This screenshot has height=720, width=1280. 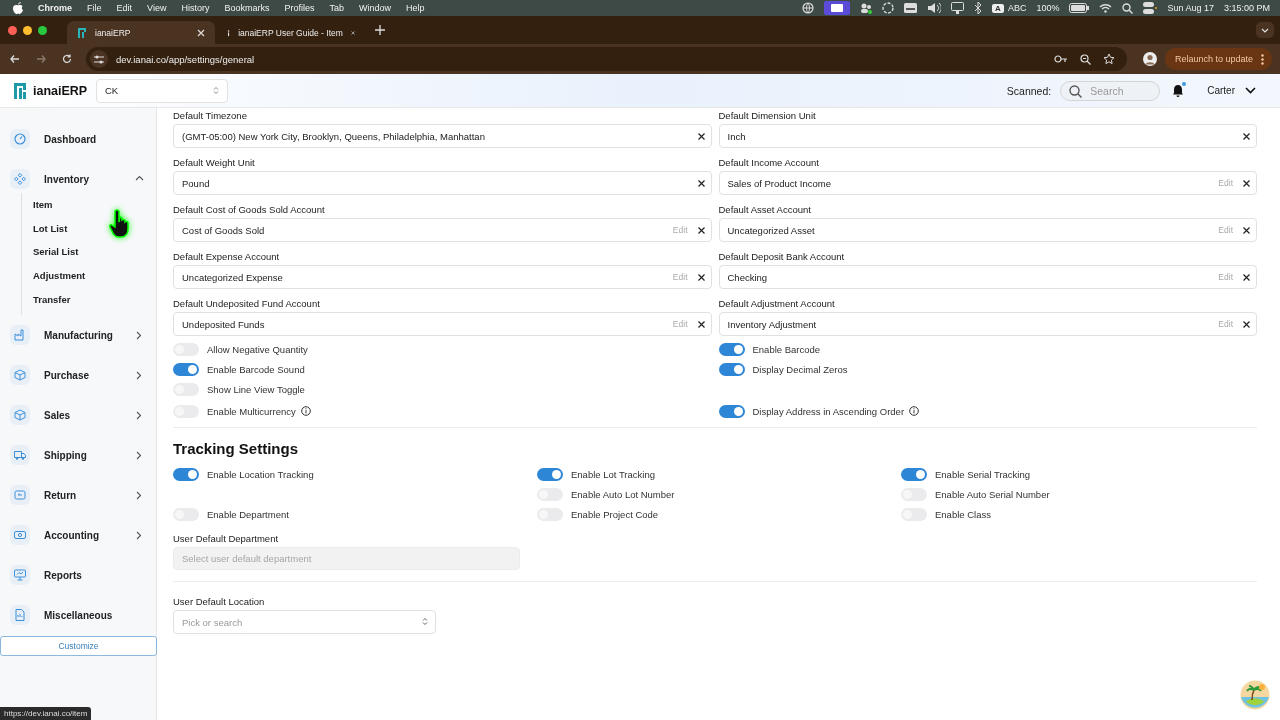 What do you see at coordinates (336, 8) in the screenshot?
I see `menu-item: Tab` at bounding box center [336, 8].